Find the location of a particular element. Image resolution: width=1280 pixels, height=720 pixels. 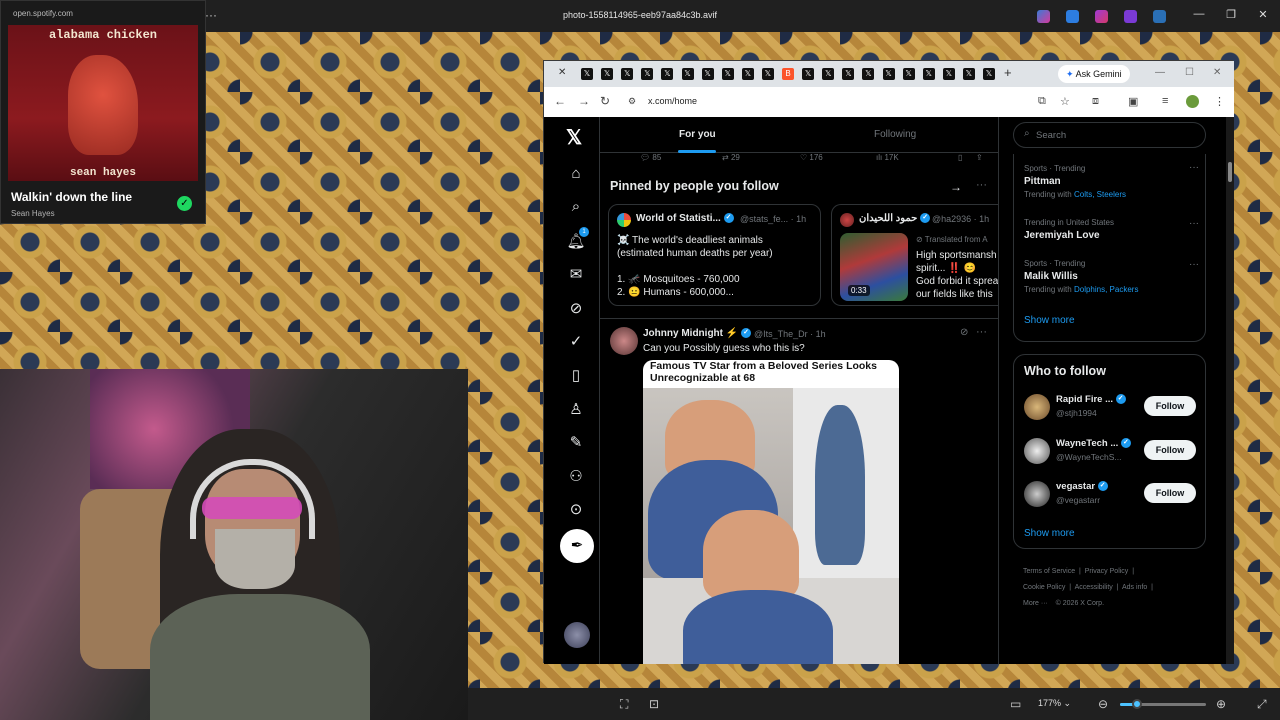

like-count: ♡ 176 is located at coordinates (811, 157).